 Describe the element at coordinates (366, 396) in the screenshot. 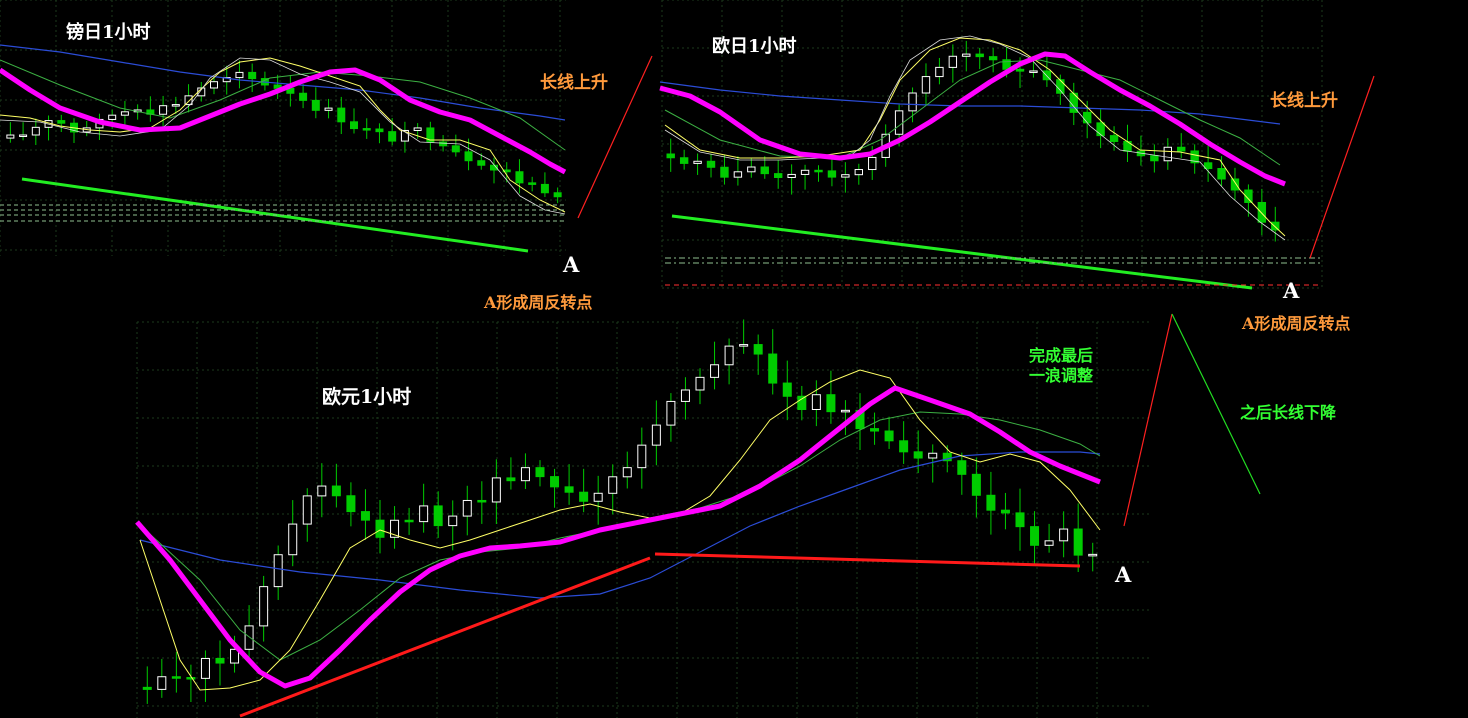

I see `eurusd-title: 欧元1小时` at that location.